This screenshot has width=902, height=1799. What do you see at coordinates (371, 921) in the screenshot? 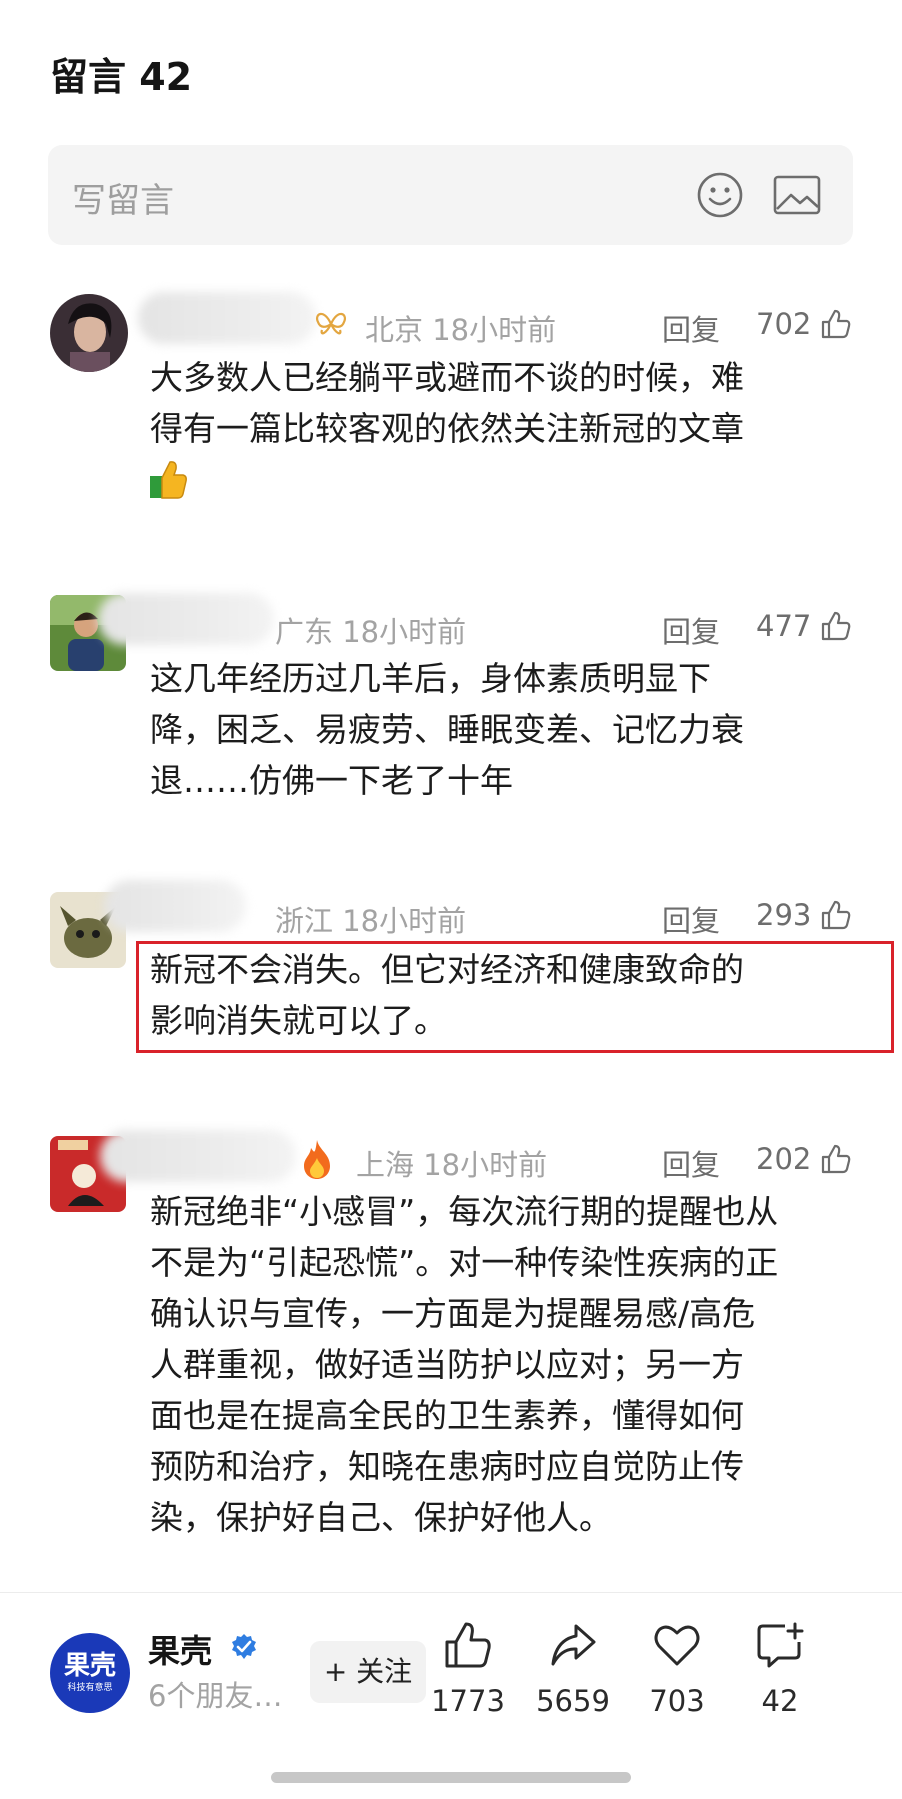
I see `comment-location-time: 浙江 18小时前` at bounding box center [371, 921].